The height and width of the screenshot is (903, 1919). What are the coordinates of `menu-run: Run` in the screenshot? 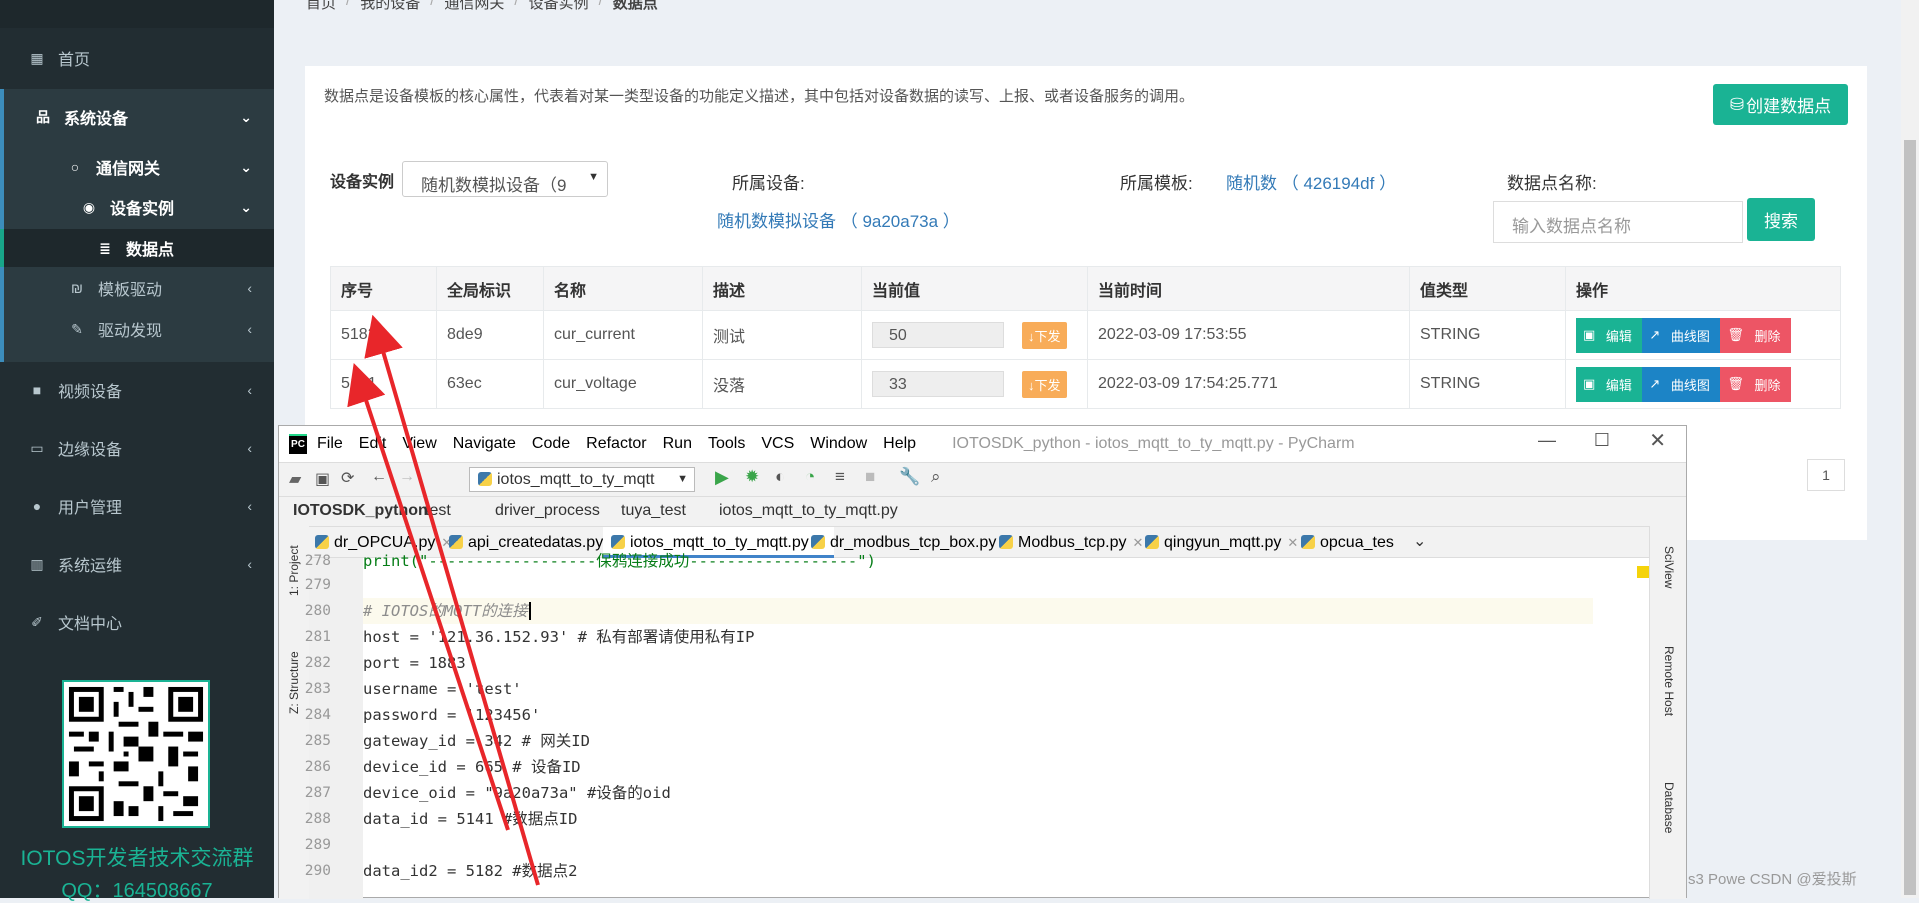 It's located at (677, 444).